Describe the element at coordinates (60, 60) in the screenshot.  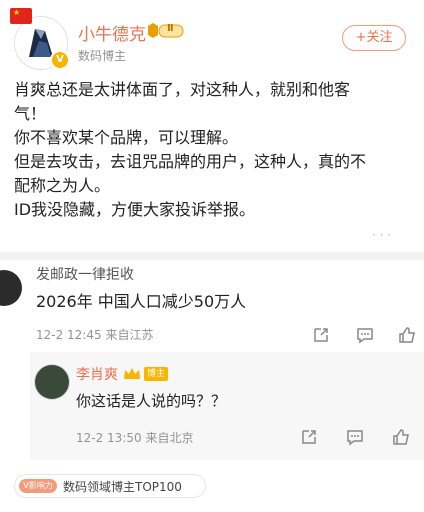
I see `verified-icon: V` at that location.